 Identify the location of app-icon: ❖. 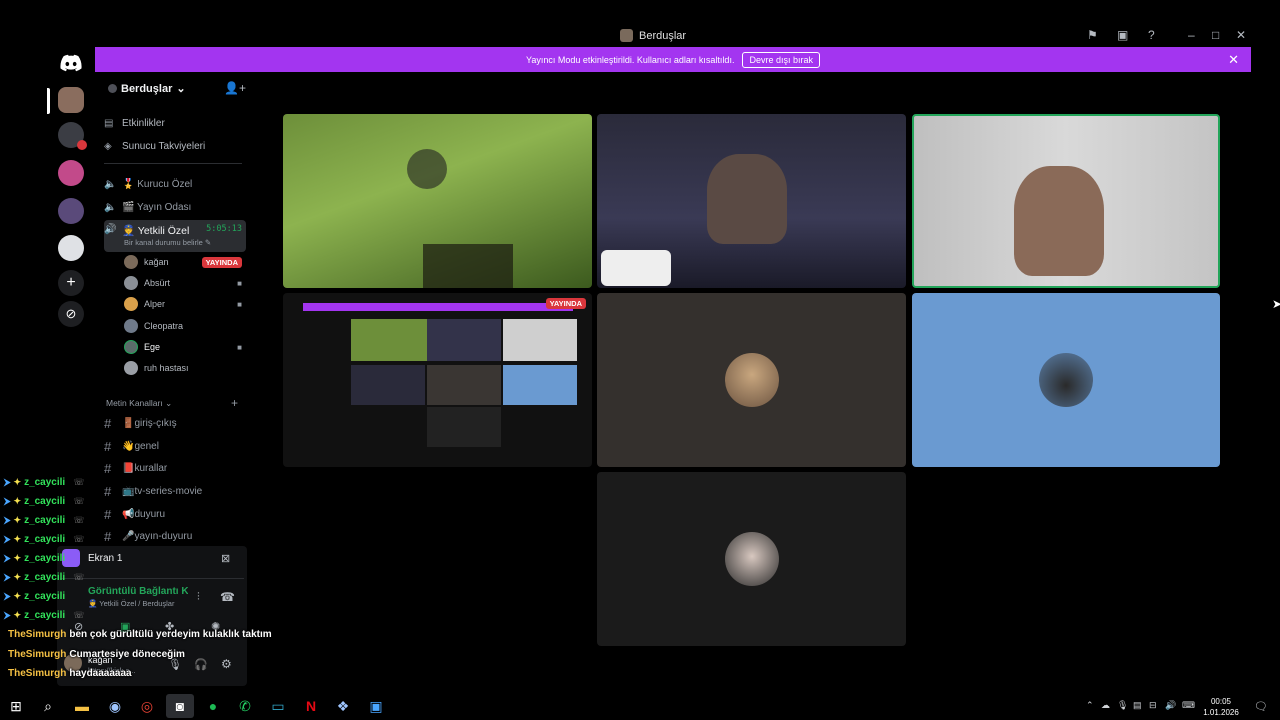
(343, 706).